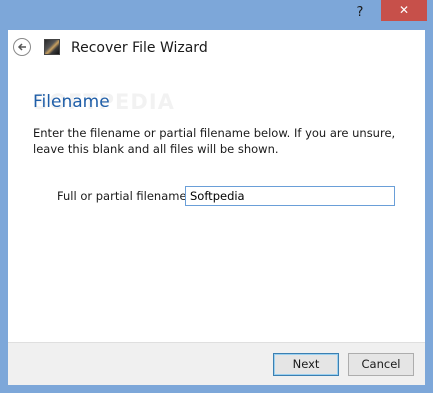 The image size is (433, 393). What do you see at coordinates (290, 196) in the screenshot?
I see `filename-input` at bounding box center [290, 196].